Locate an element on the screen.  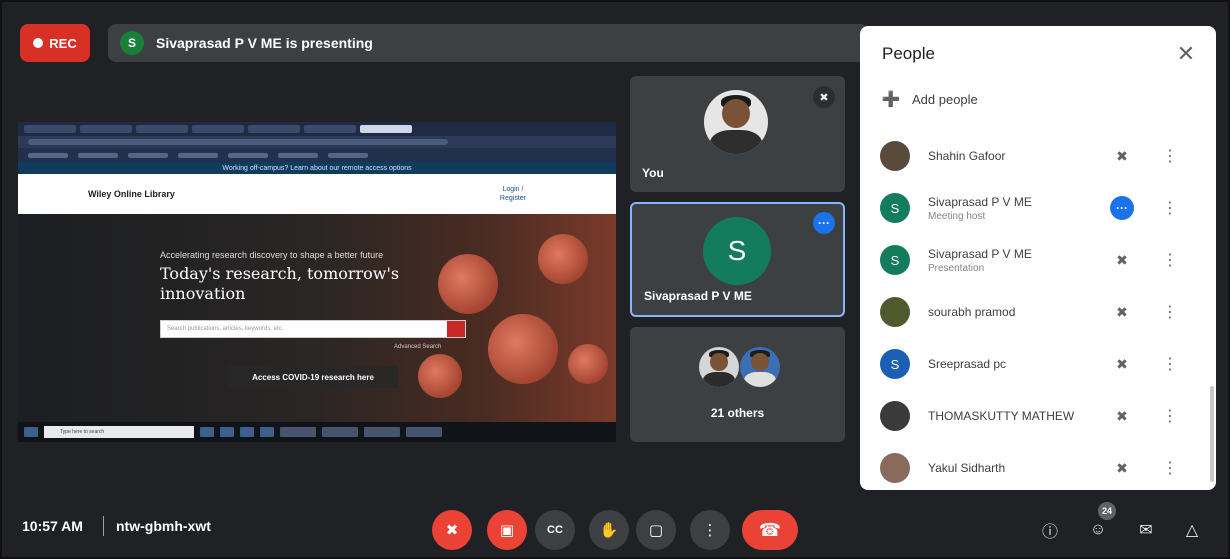
register-label: Register is located at coordinates (512, 198).